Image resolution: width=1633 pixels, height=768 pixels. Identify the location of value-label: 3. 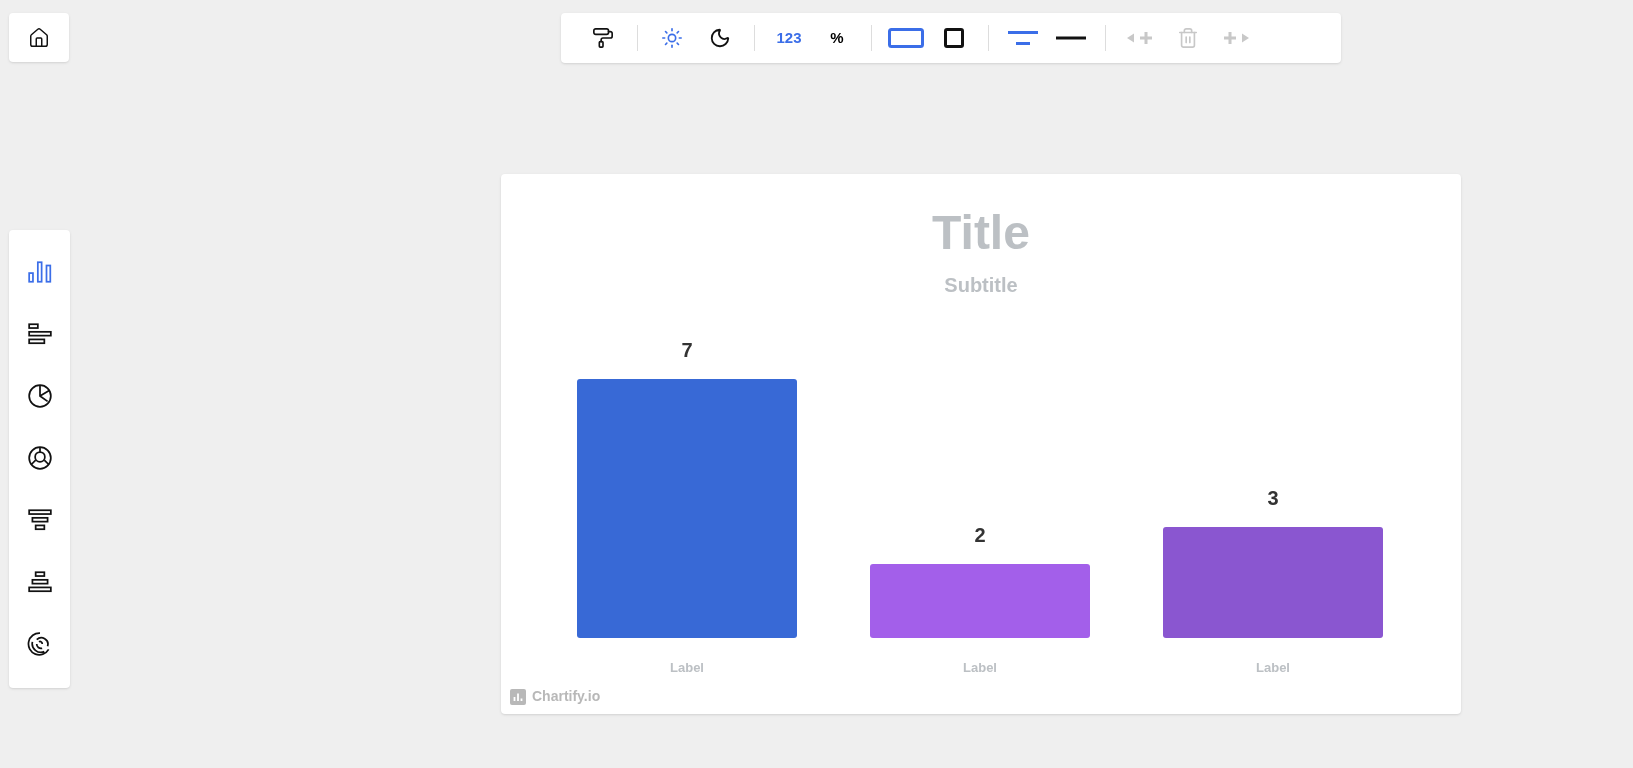
(1273, 498).